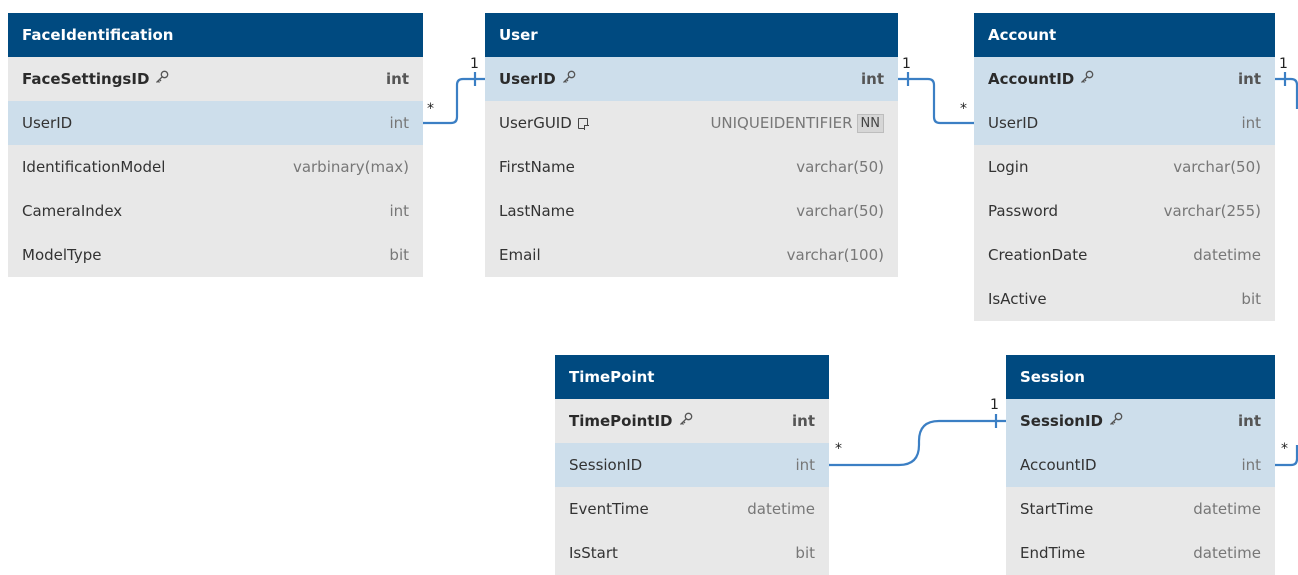 This screenshot has width=1298, height=575. I want to click on not-null-badge: NN, so click(870, 123).